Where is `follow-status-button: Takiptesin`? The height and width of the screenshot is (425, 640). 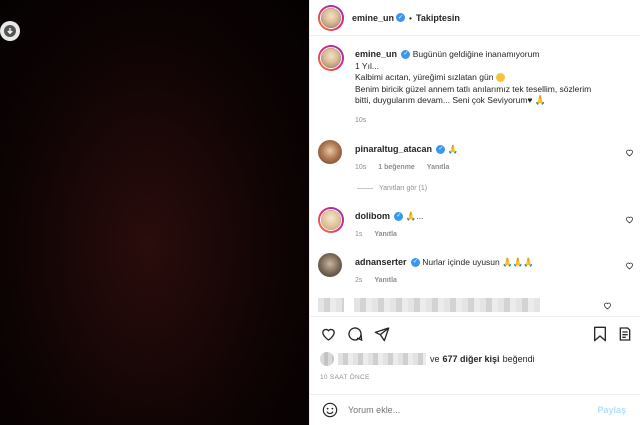
follow-status-button: Takiptesin is located at coordinates (438, 18).